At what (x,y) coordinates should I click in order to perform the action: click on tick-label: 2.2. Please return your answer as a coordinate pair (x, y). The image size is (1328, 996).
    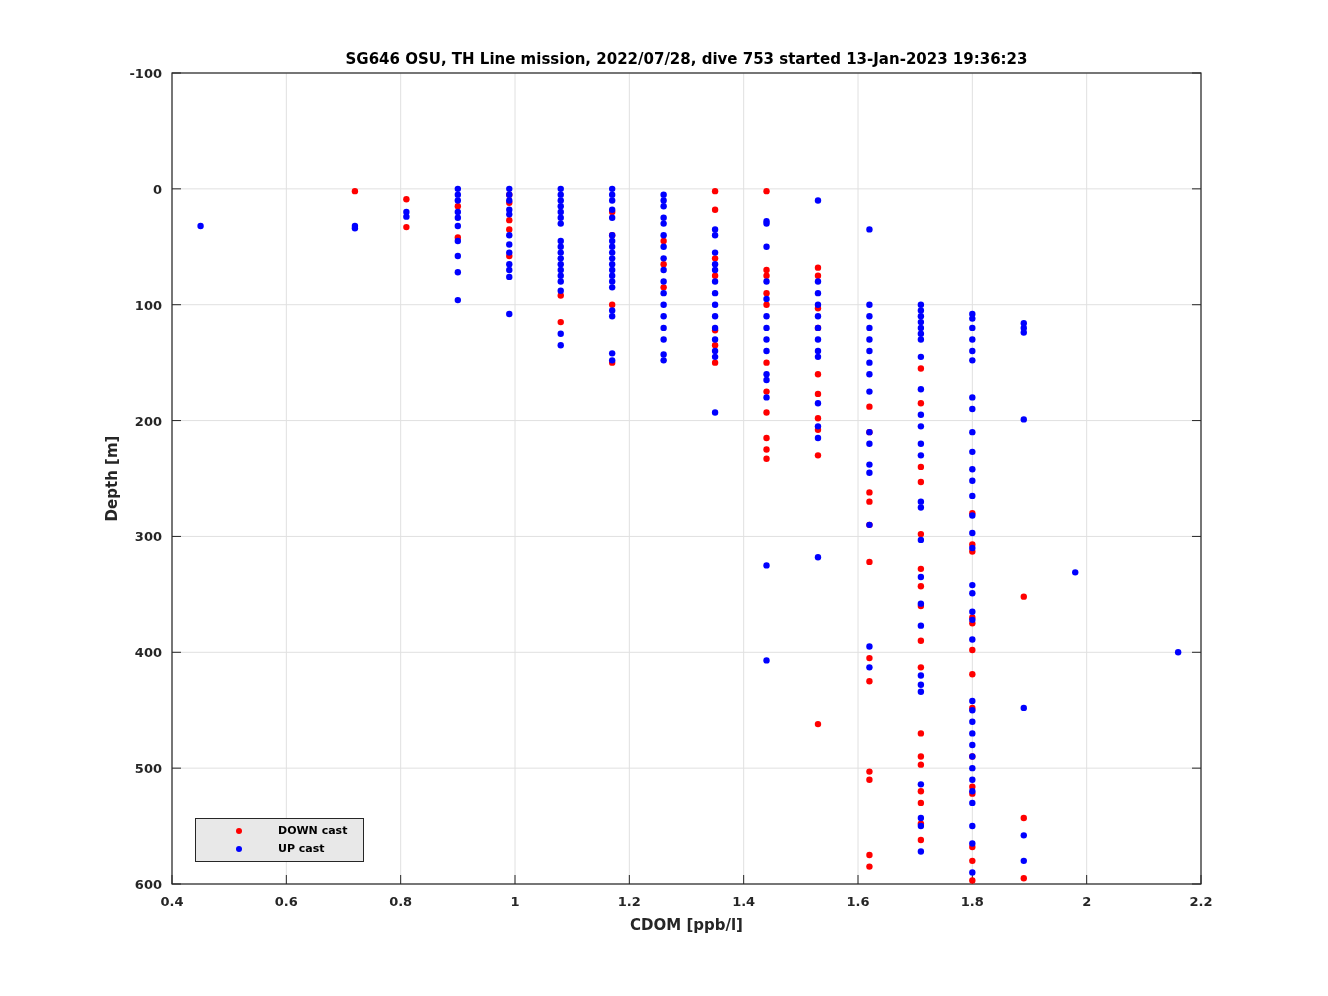
    Looking at the image, I should click on (1201, 901).